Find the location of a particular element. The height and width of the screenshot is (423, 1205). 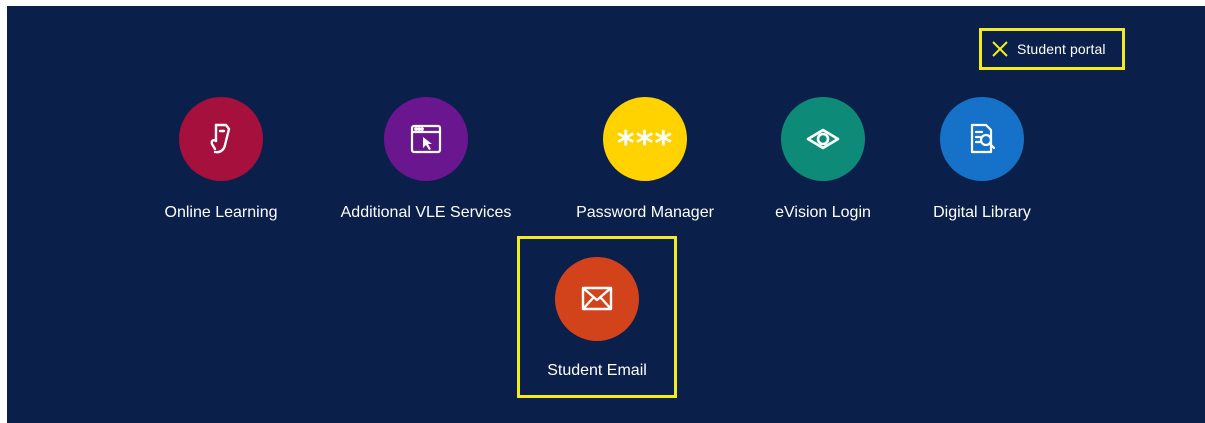

additional-vle-circle is located at coordinates (426, 139).